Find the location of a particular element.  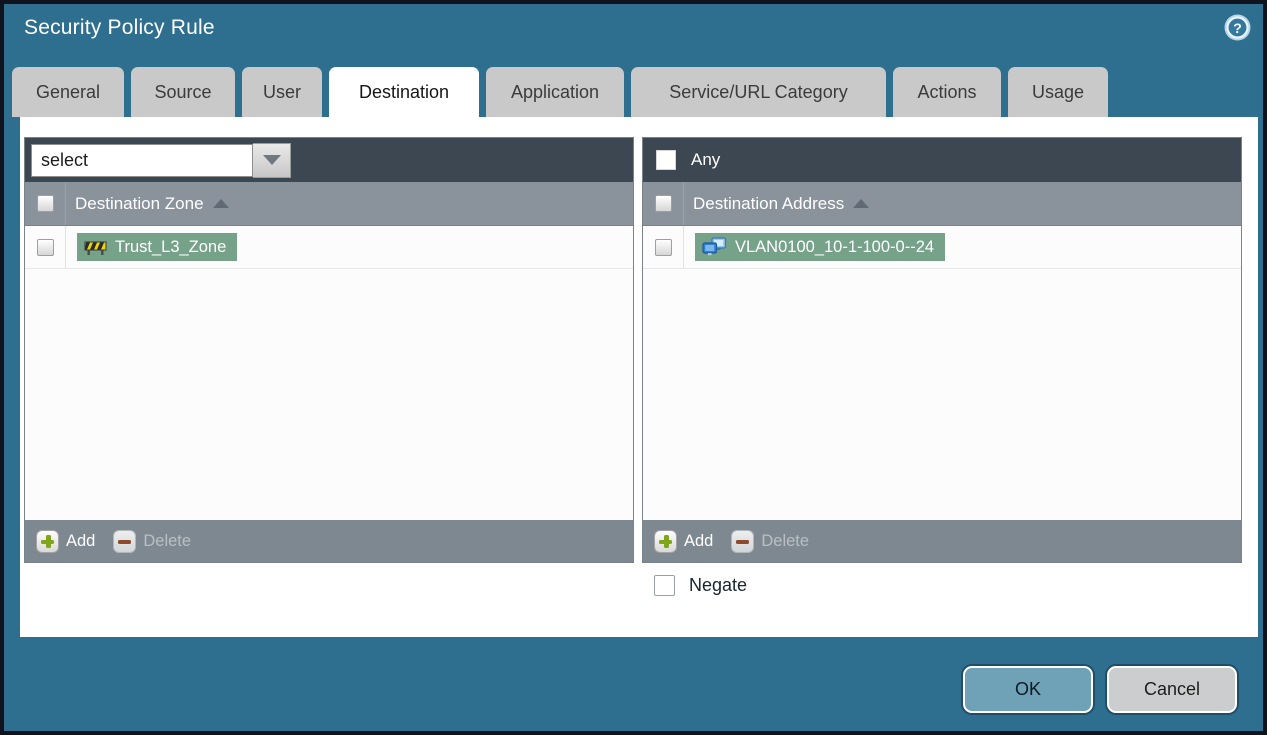

zone-row-checkbox is located at coordinates (45, 247).